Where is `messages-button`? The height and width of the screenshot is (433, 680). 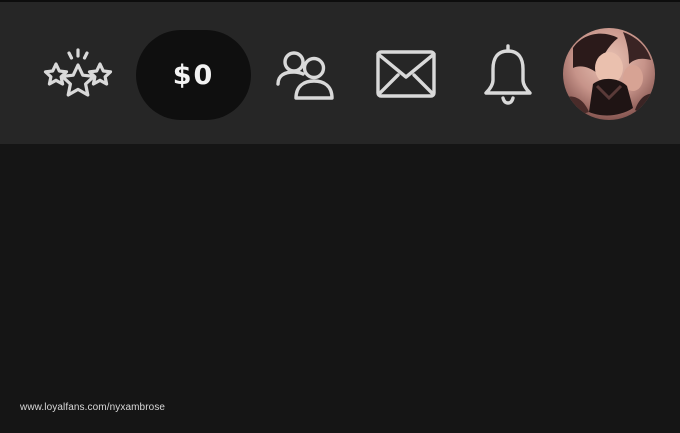 messages-button is located at coordinates (406, 74).